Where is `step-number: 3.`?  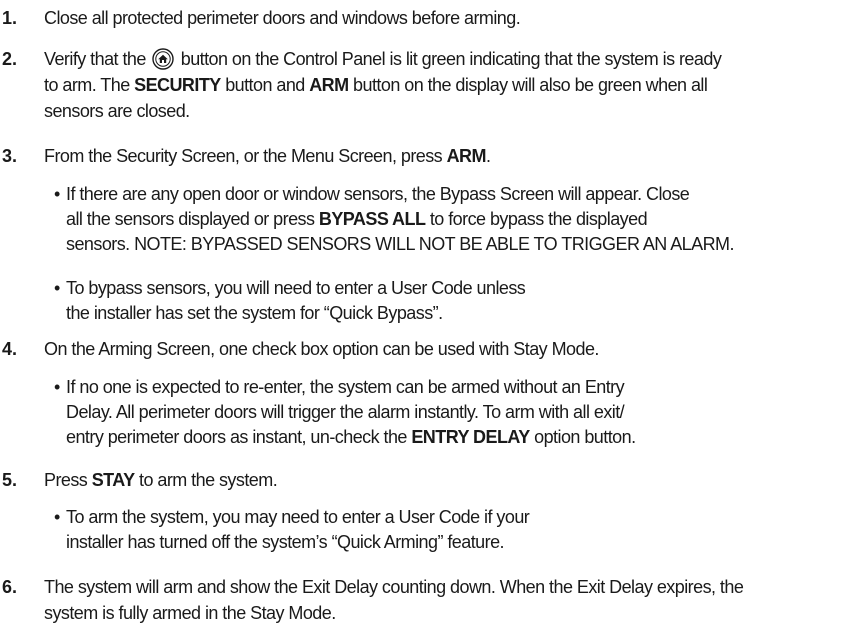
step-number: 3. is located at coordinates (10, 156).